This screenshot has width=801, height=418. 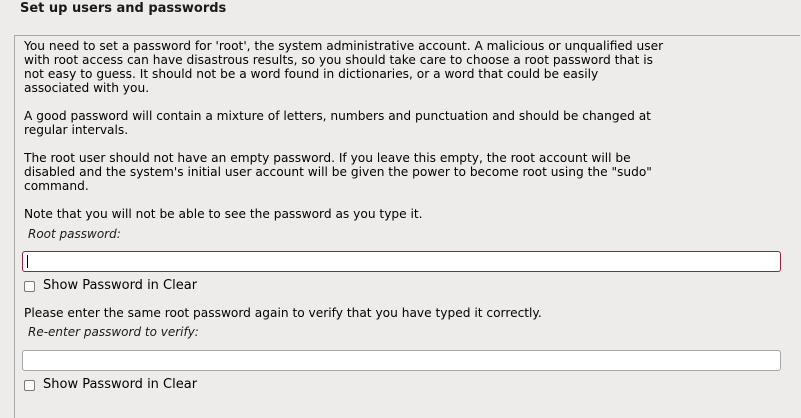 I want to click on root-password-input, so click(x=401, y=261).